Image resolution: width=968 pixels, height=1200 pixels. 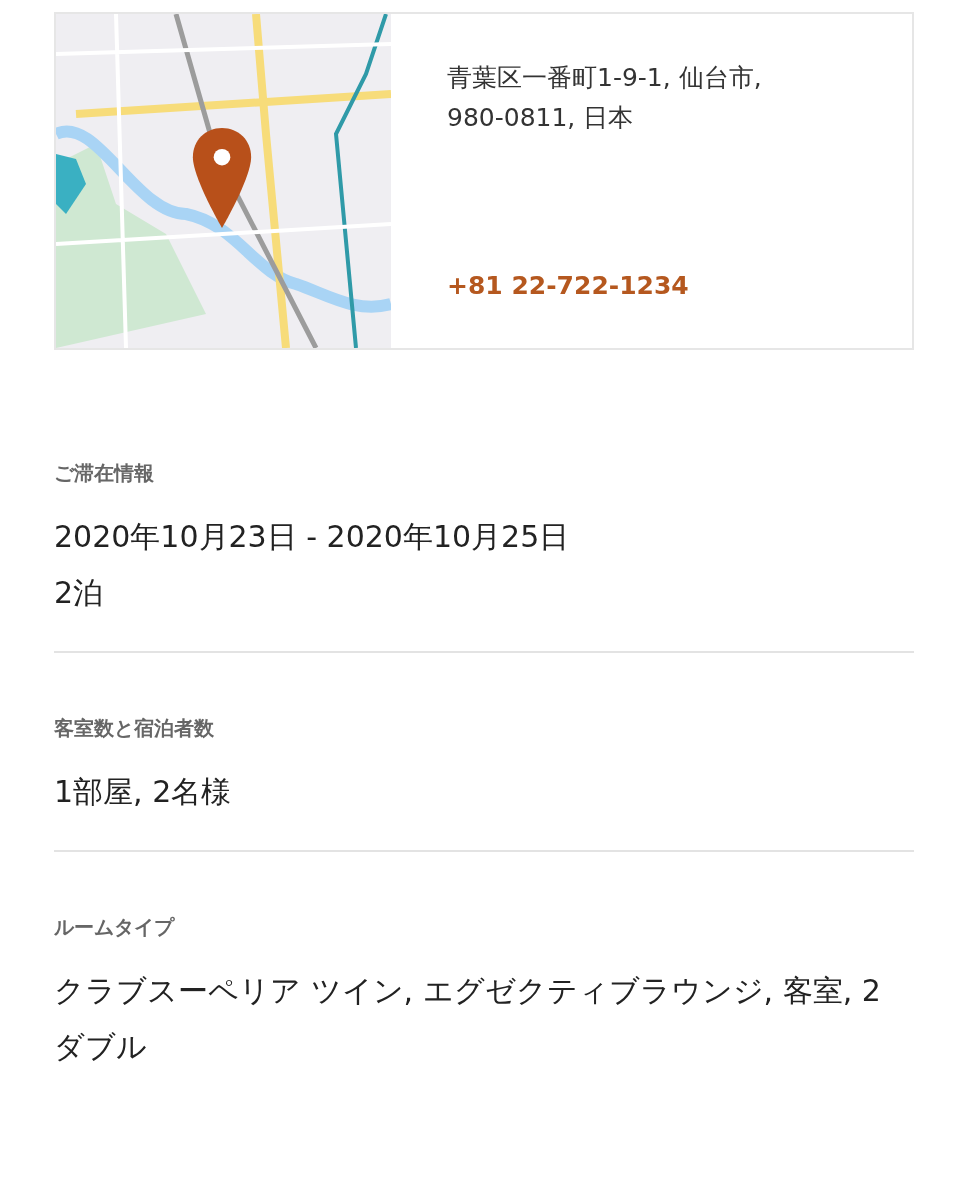 I want to click on section-value: 1部屋, 2名様, so click(x=143, y=792).